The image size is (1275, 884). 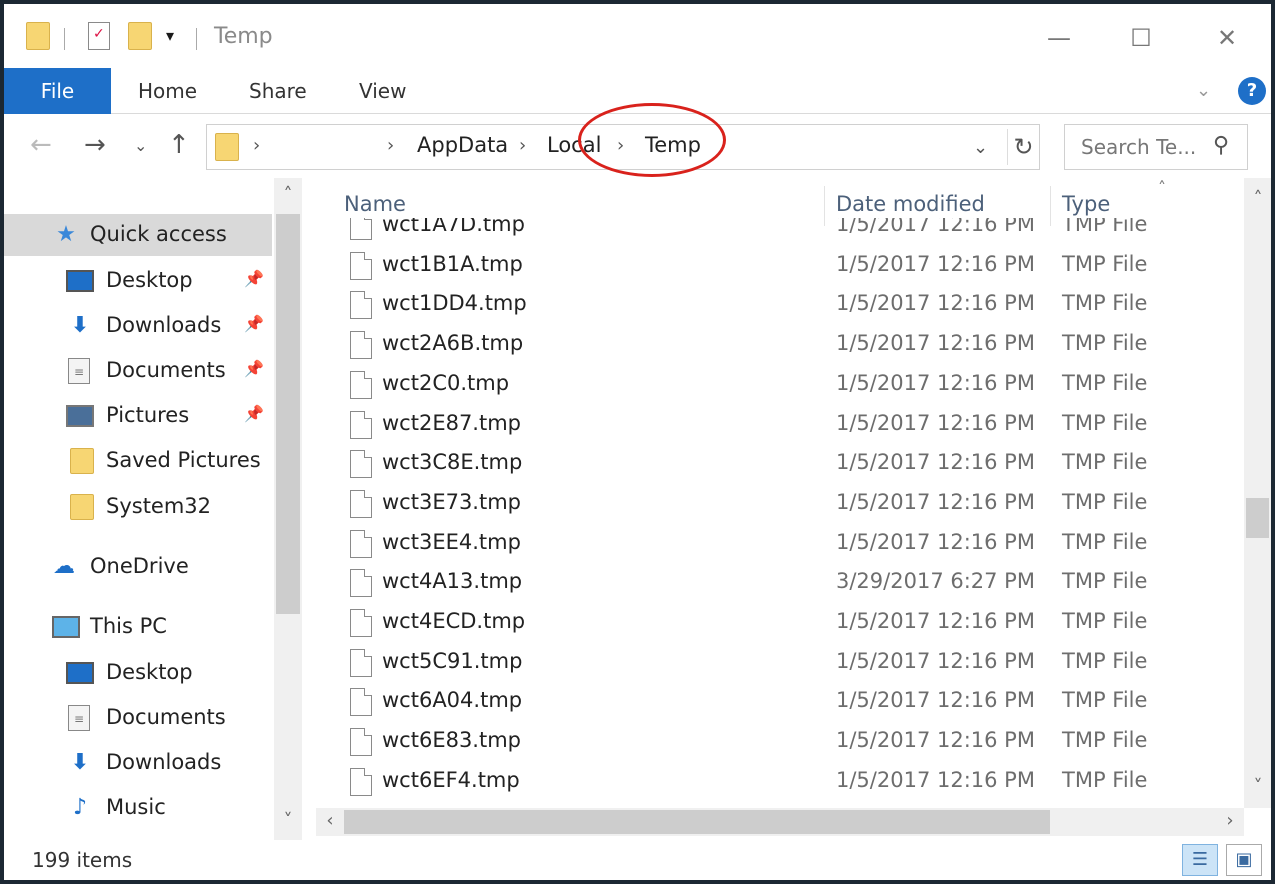 I want to click on nav-item-pc-desktop: Desktop, so click(x=138, y=673).